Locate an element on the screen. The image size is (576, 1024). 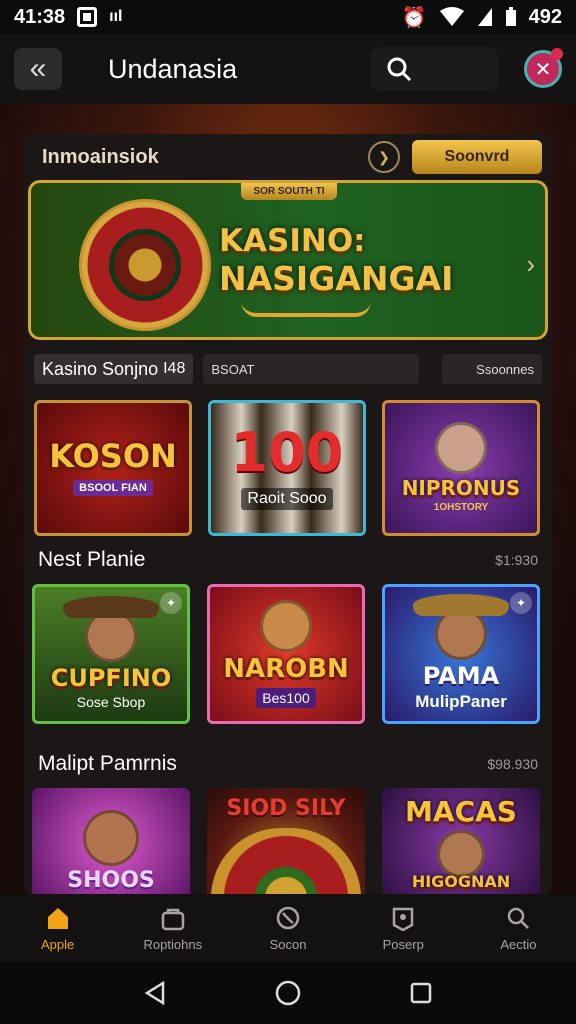
nav-poserp: Poserp is located at coordinates (403, 928).